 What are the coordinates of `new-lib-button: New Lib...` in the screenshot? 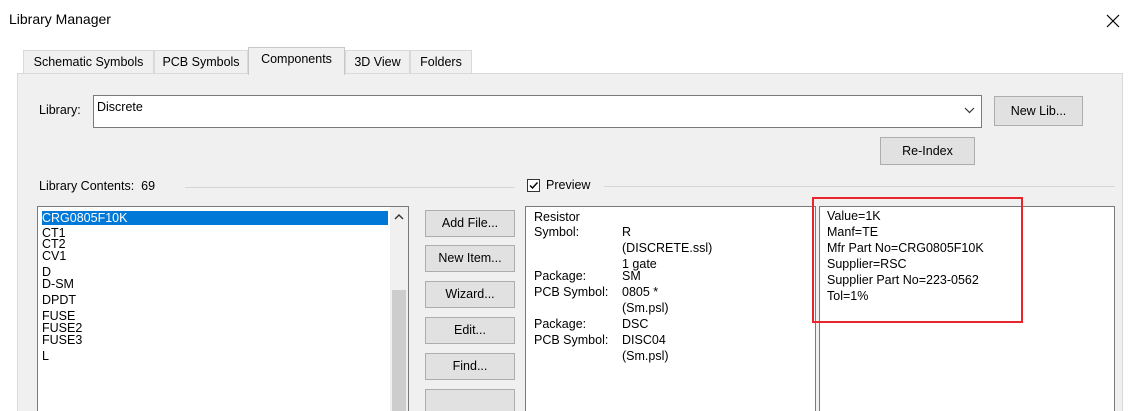 It's located at (1038, 111).